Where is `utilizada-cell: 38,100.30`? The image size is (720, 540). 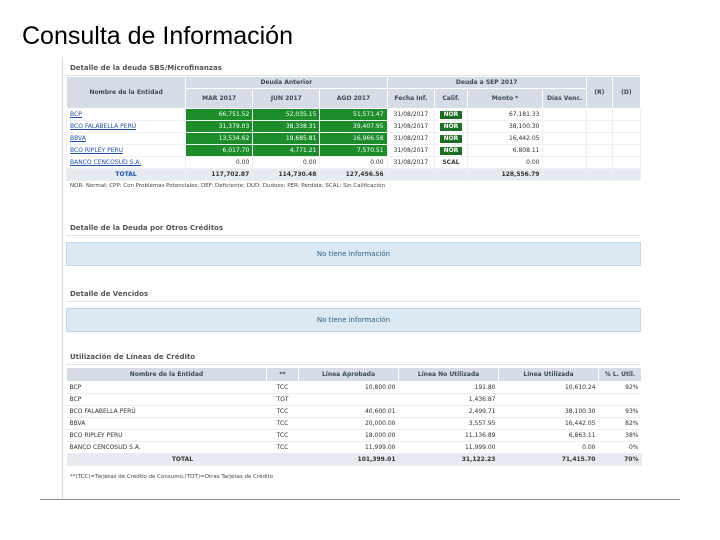 utilizada-cell: 38,100.30 is located at coordinates (548, 411).